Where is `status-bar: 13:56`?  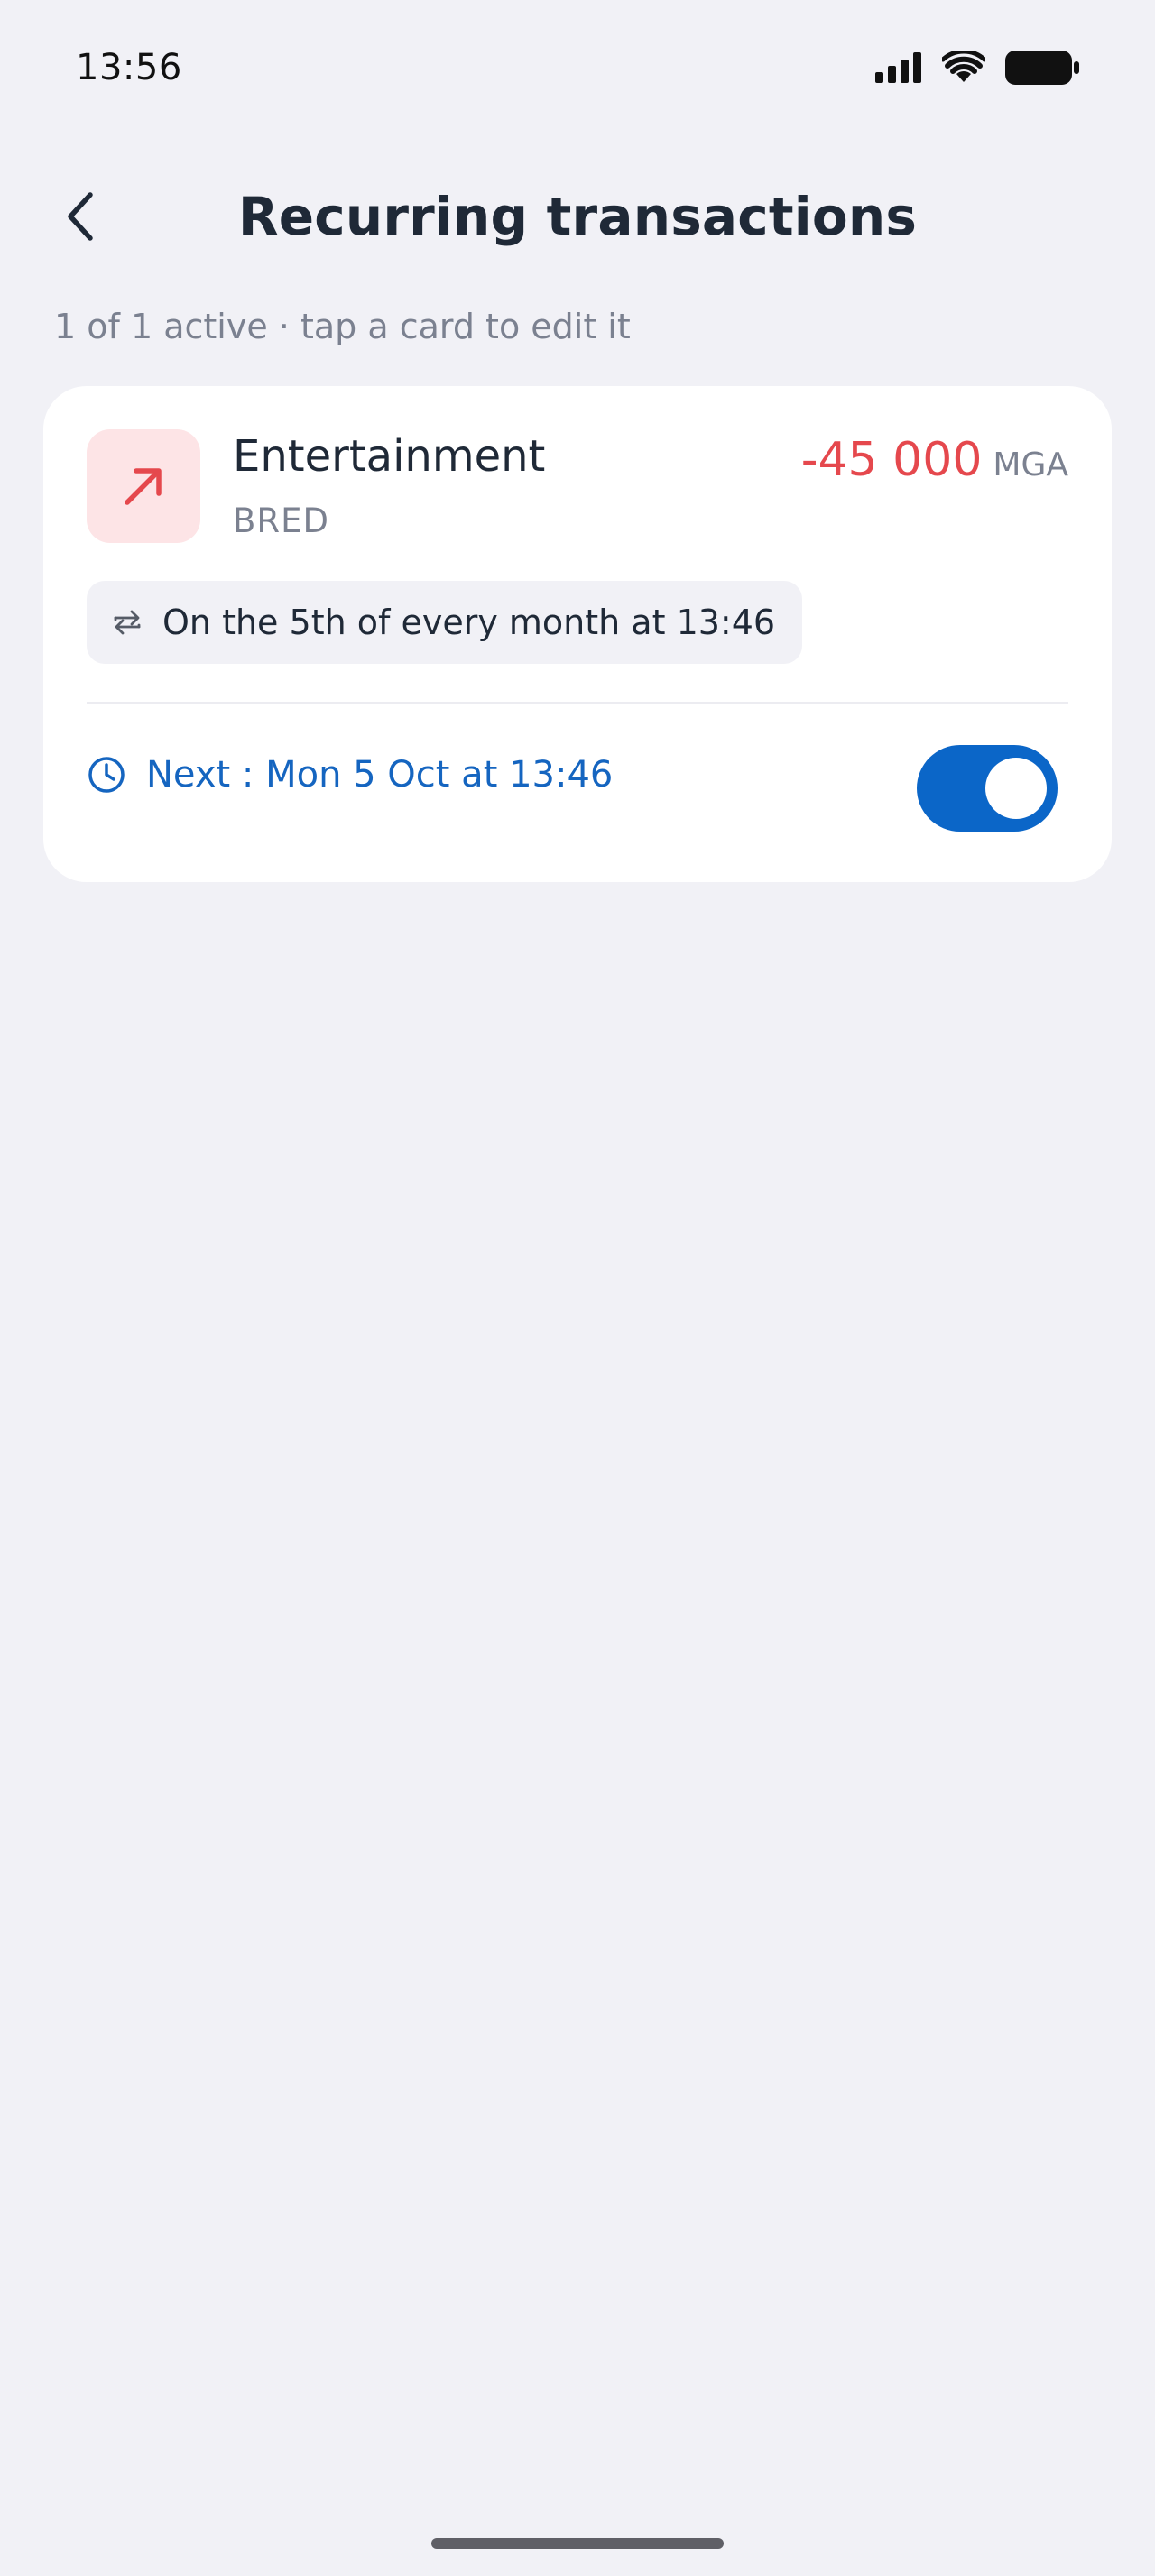
status-bar: 13:56 is located at coordinates (577, 68).